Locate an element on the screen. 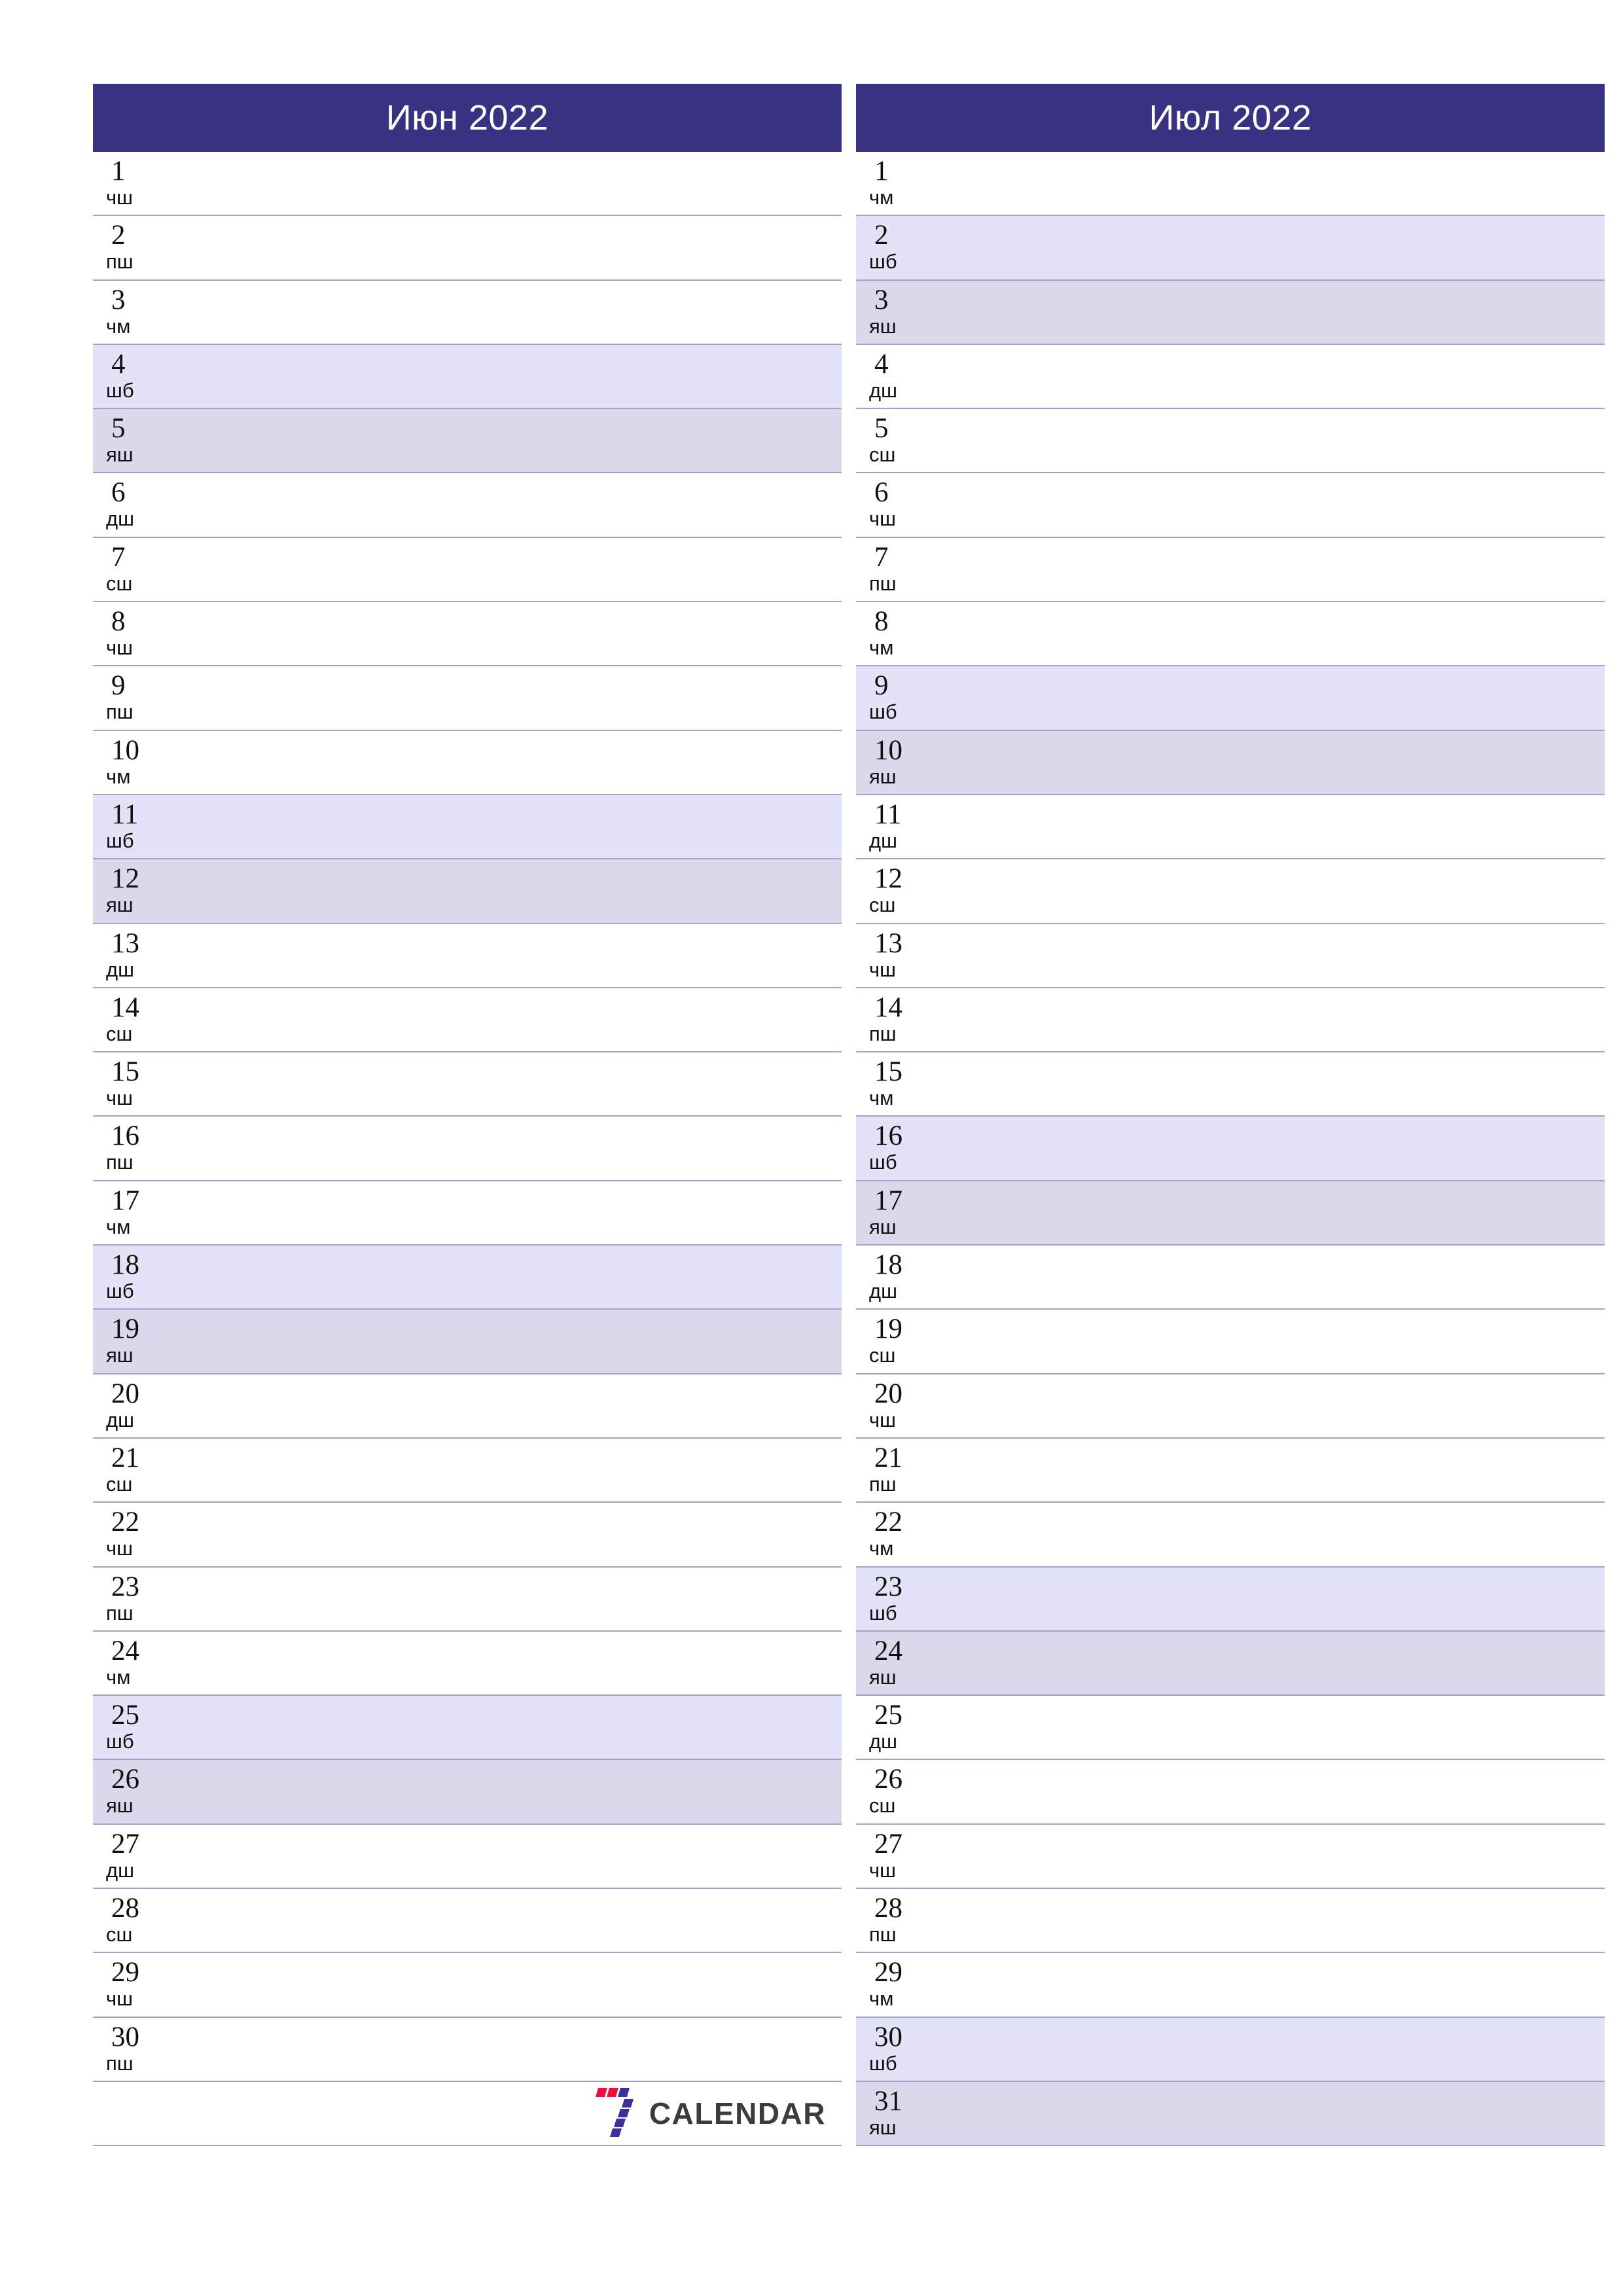 This screenshot has width=1623, height=2296. day-row: 18 шб is located at coordinates (467, 1278).